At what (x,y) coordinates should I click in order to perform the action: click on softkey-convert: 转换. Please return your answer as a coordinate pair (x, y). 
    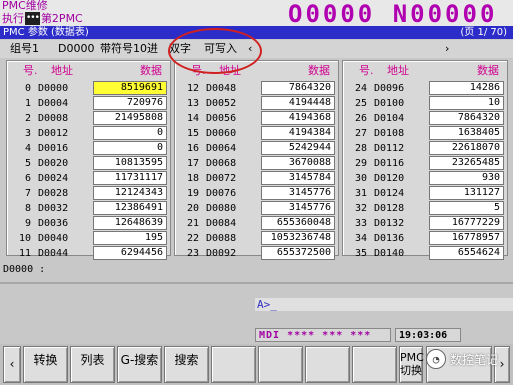
    Looking at the image, I should click on (45, 364).